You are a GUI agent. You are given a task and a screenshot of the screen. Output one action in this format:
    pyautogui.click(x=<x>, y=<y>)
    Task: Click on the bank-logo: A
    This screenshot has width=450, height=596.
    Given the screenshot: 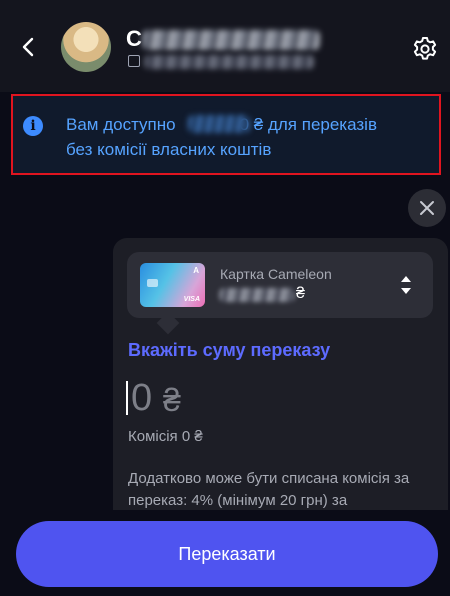 What is the action you would take?
    pyautogui.click(x=196, y=270)
    